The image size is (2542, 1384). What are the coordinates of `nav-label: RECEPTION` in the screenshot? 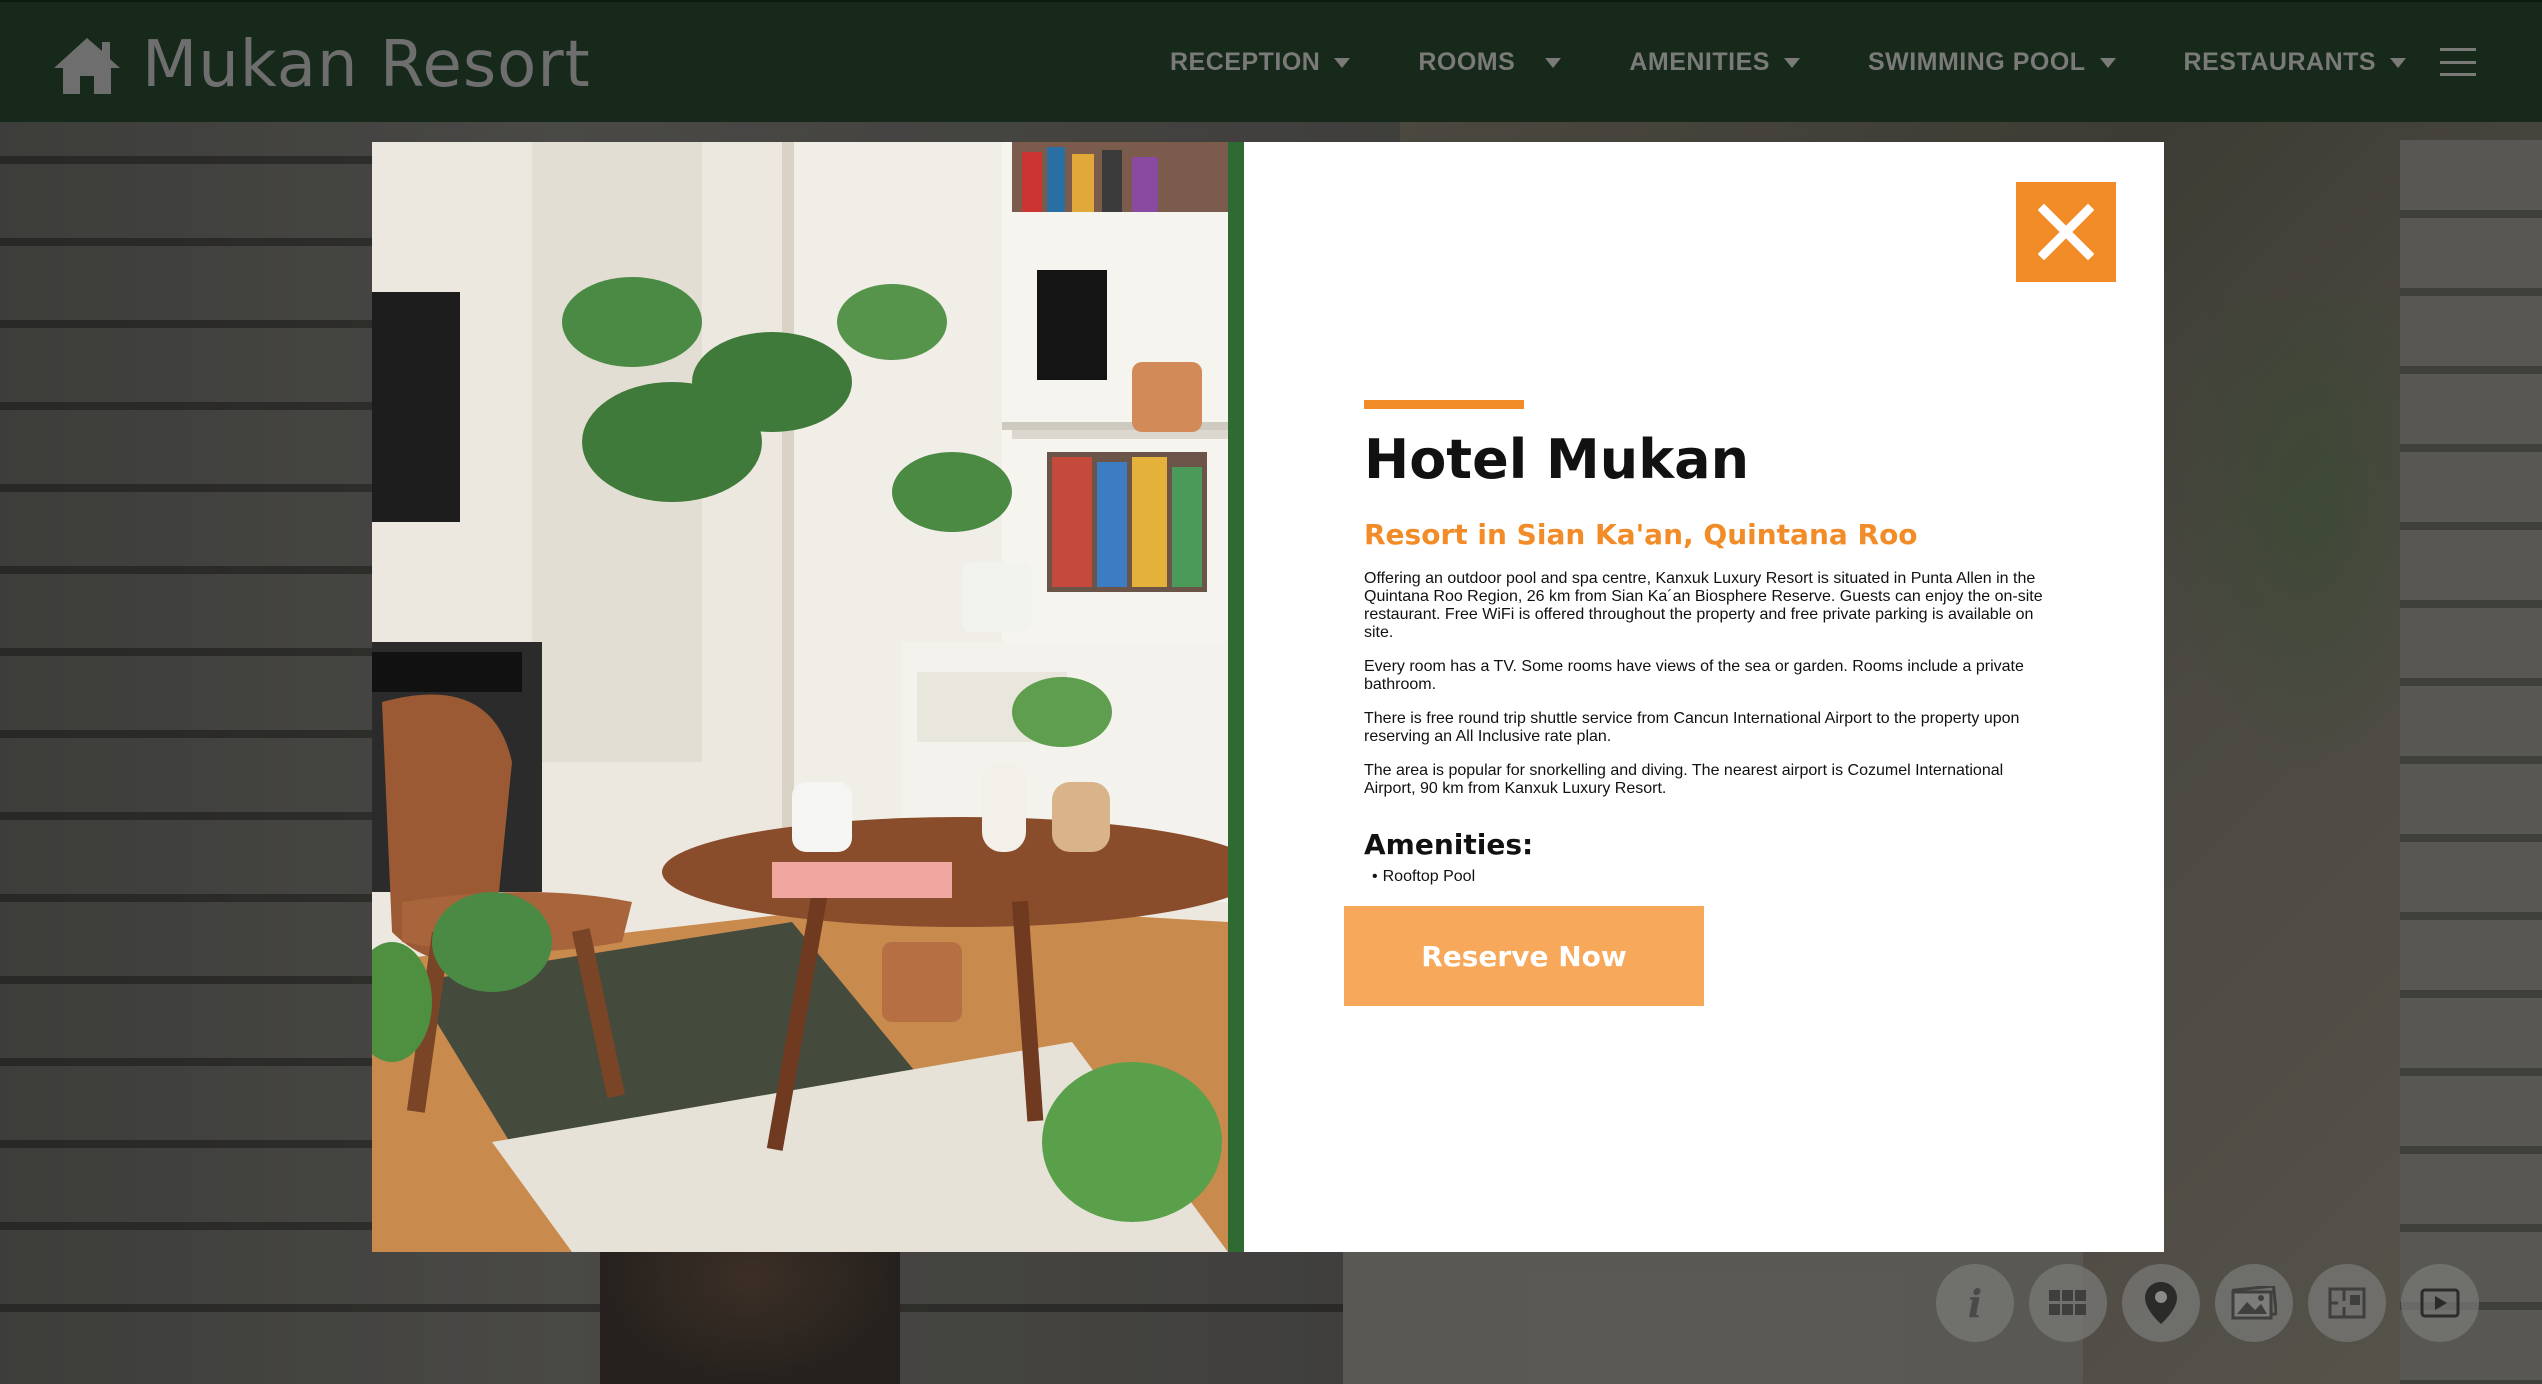 It's located at (1245, 62).